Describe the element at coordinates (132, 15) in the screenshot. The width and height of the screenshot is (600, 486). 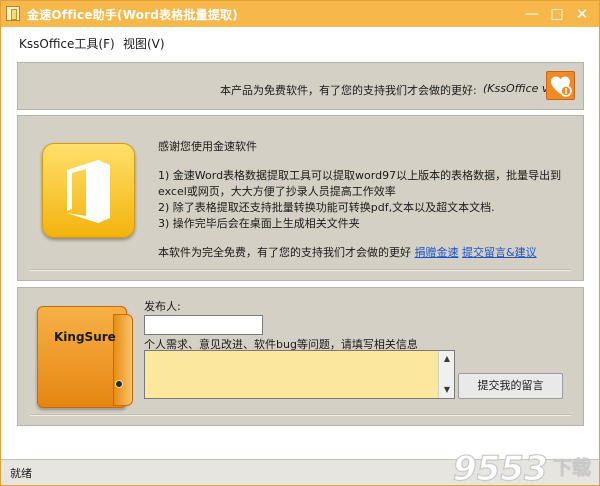
I see `window-title: 金速Office助手(Word表格批量提取)` at that location.